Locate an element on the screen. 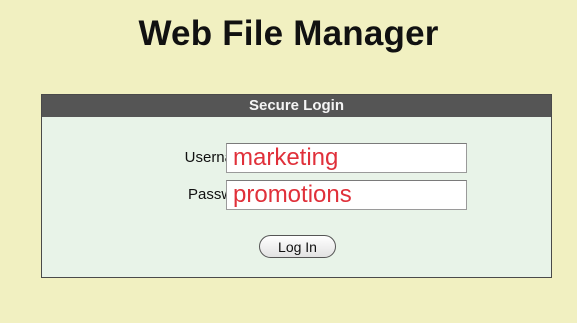 The image size is (577, 323). page-title: Web File Manager is located at coordinates (288, 33).